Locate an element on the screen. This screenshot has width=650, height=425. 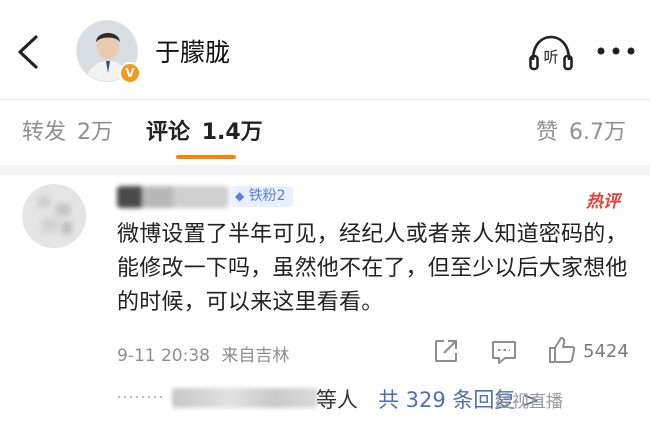
watermark-text: 经视直播 is located at coordinates (529, 402).